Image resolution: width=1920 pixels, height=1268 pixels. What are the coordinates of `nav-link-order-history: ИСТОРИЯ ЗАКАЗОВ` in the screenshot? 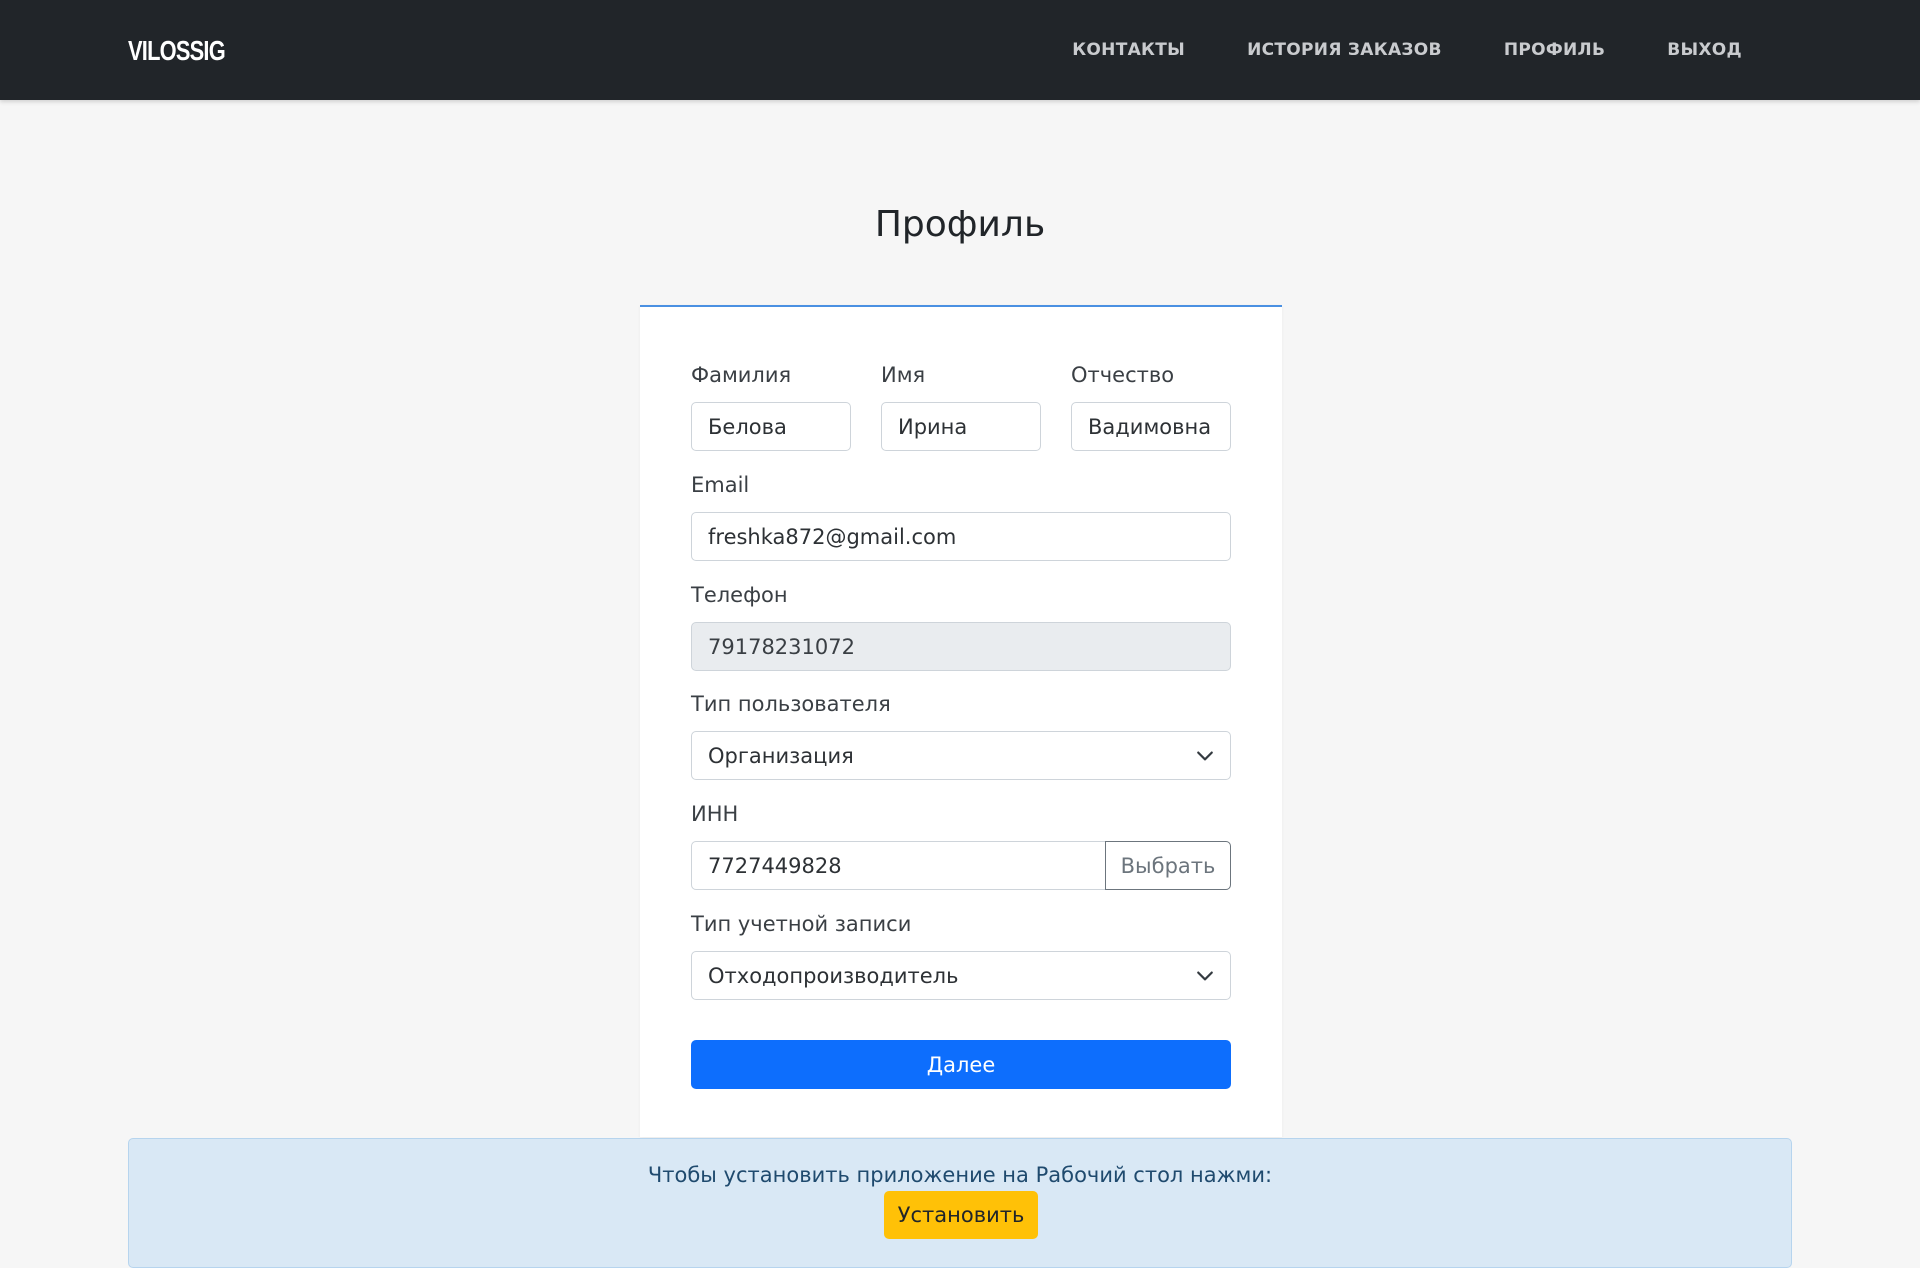 It's located at (1344, 50).